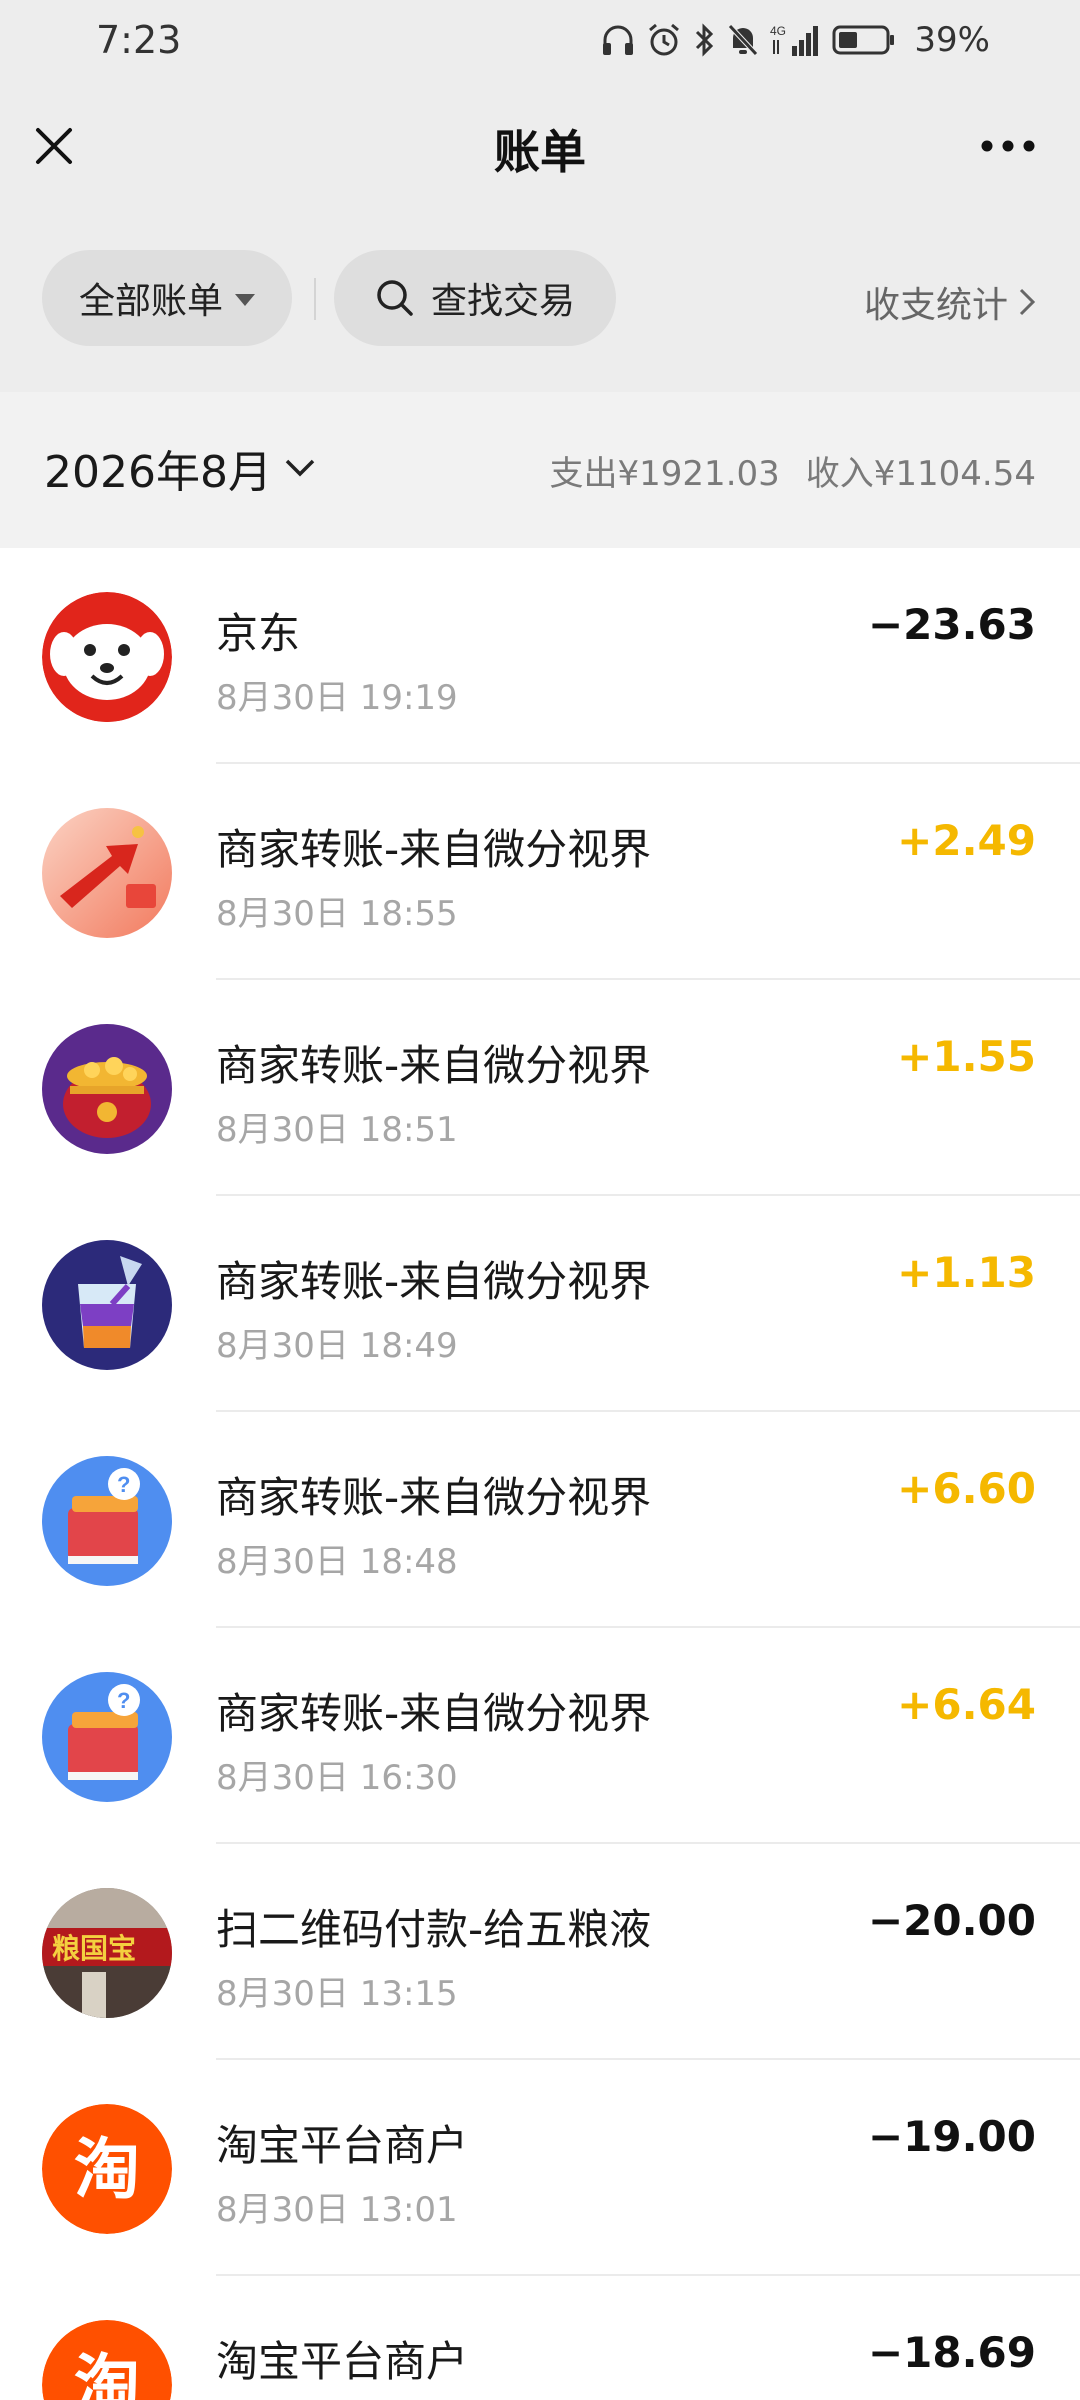 This screenshot has width=1080, height=2400. What do you see at coordinates (337, 1346) in the screenshot?
I see `transaction-time: 8月30日 18:49` at bounding box center [337, 1346].